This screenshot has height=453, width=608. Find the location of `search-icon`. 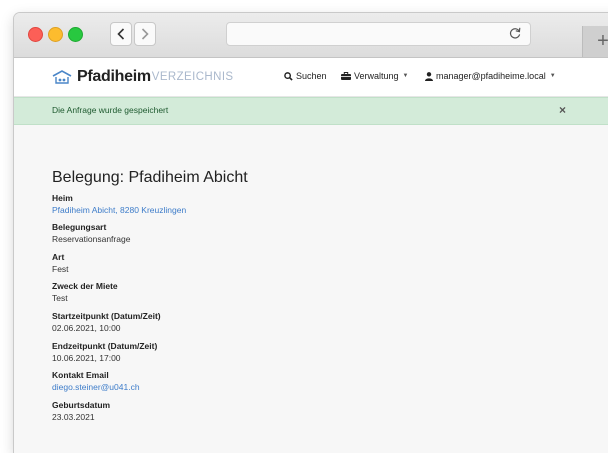

search-icon is located at coordinates (288, 76).